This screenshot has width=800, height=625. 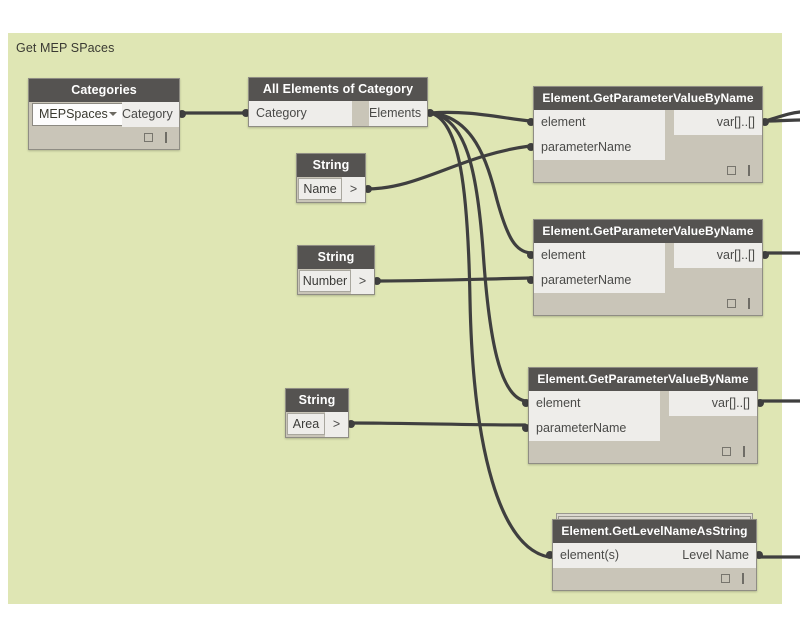 I want to click on category-dropdown: MEPSpaces, so click(x=78, y=114).